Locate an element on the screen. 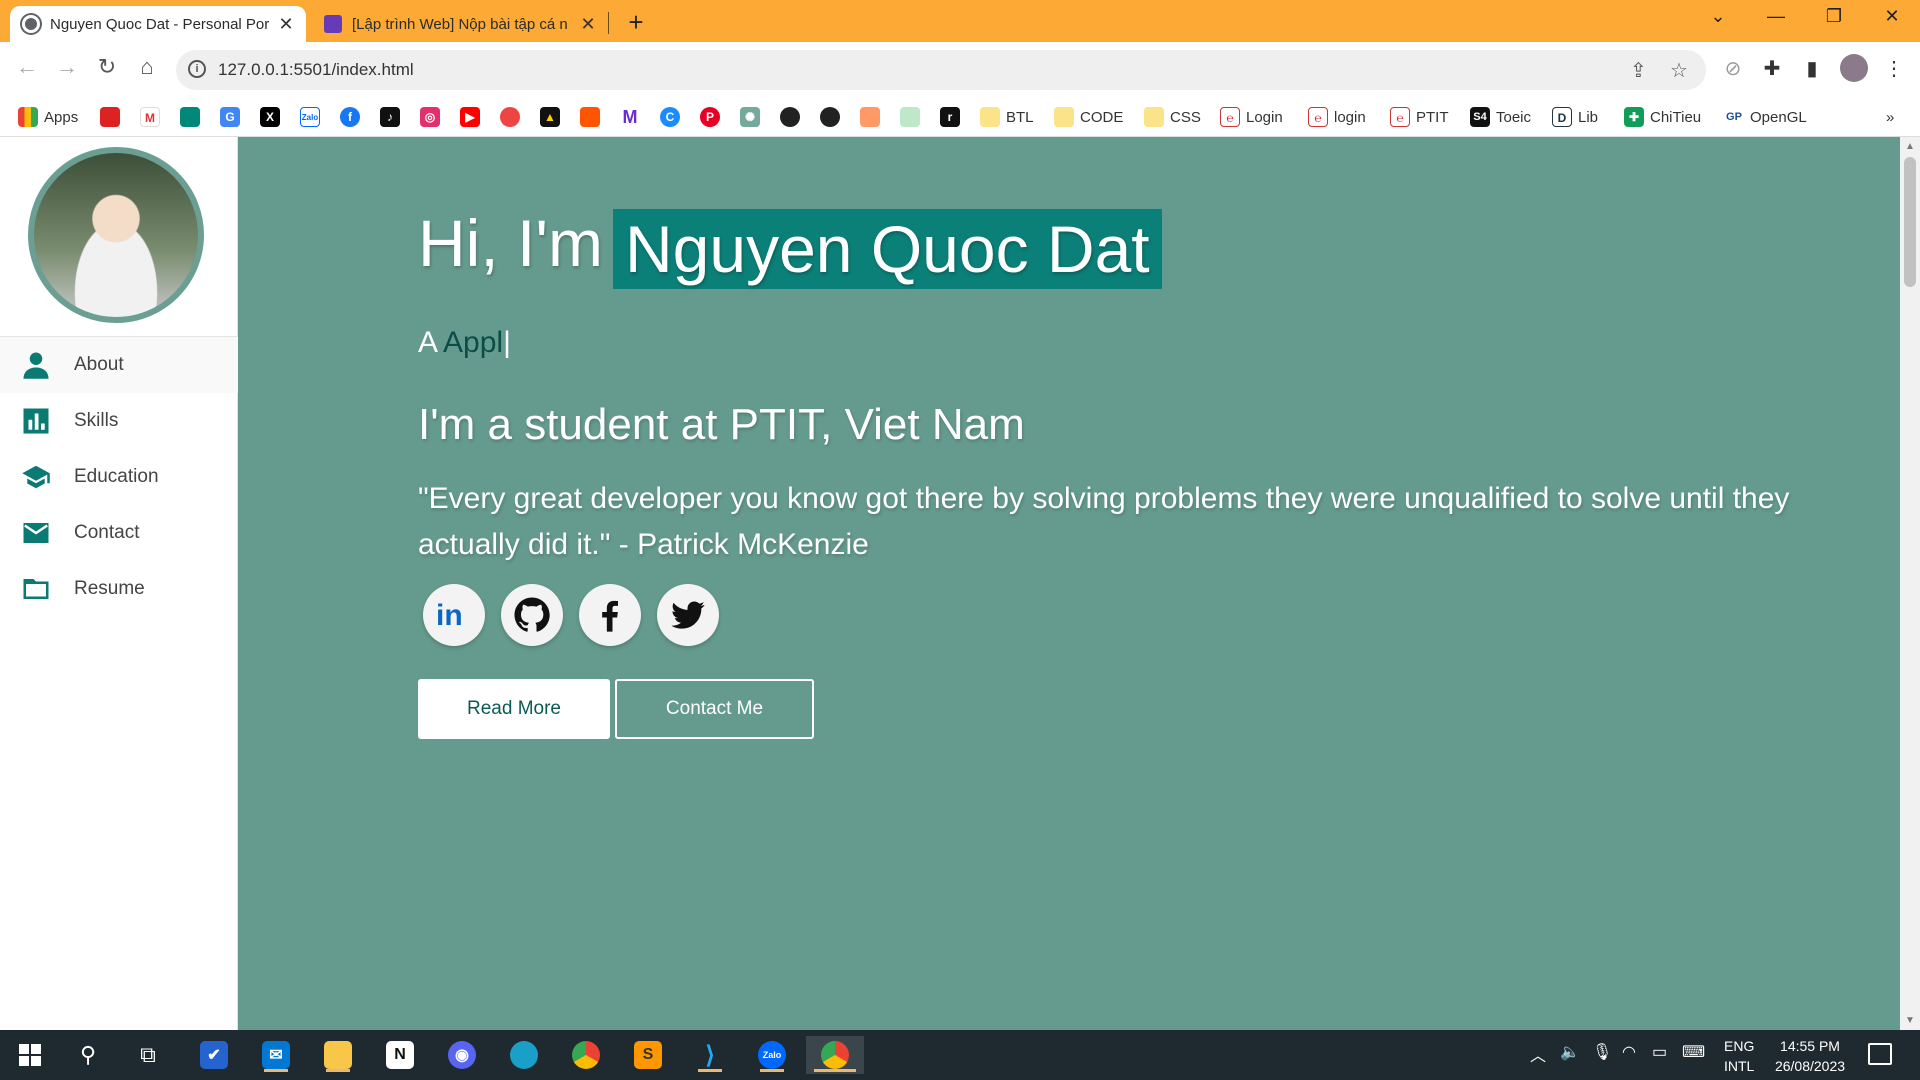  bookmark-tiktok: ♪ is located at coordinates (393, 117).